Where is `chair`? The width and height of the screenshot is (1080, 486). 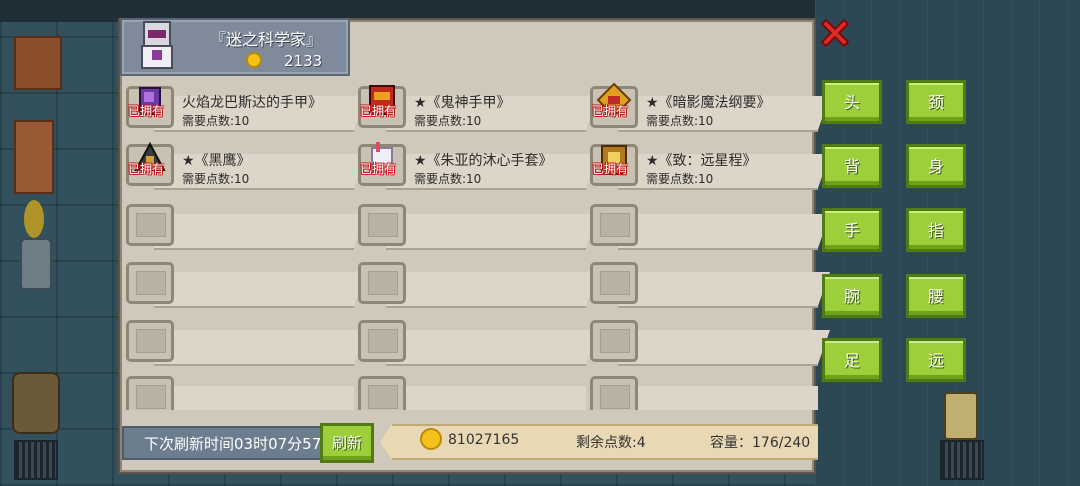
chair is located at coordinates (34, 157).